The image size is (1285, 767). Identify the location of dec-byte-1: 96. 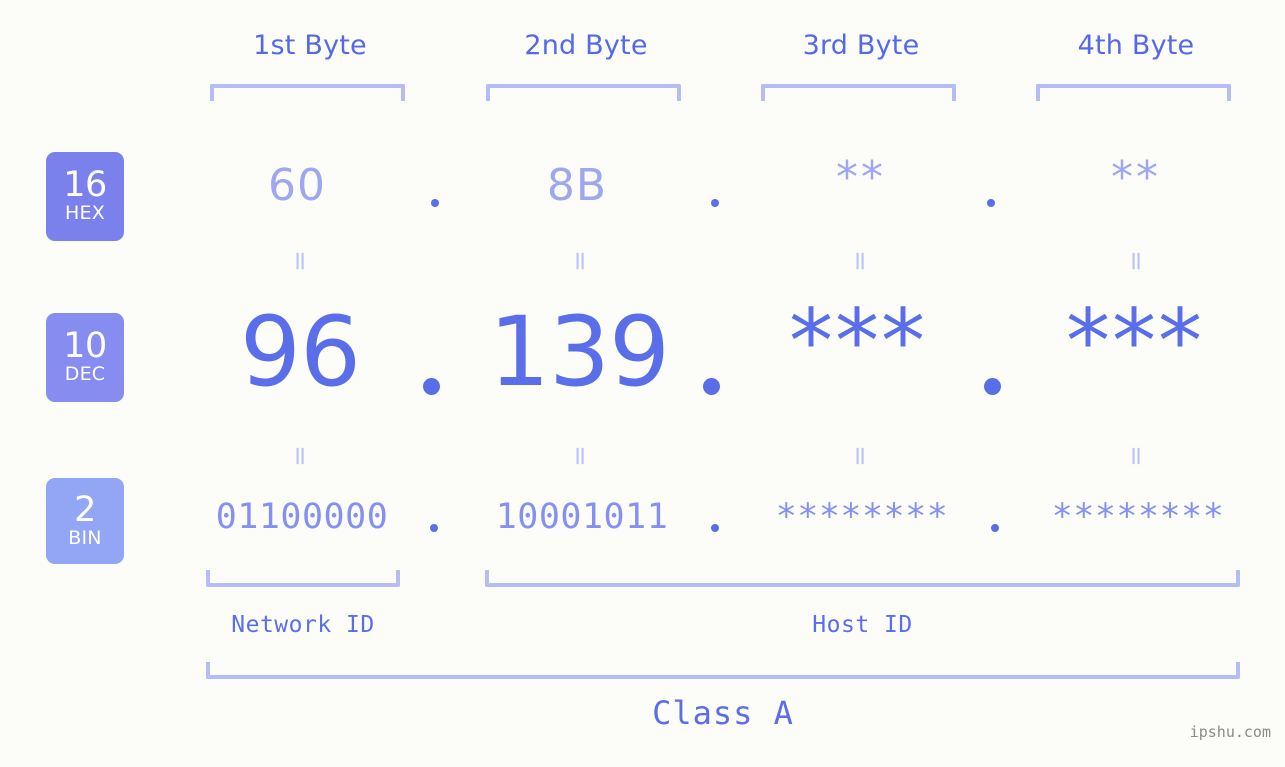
(300, 352).